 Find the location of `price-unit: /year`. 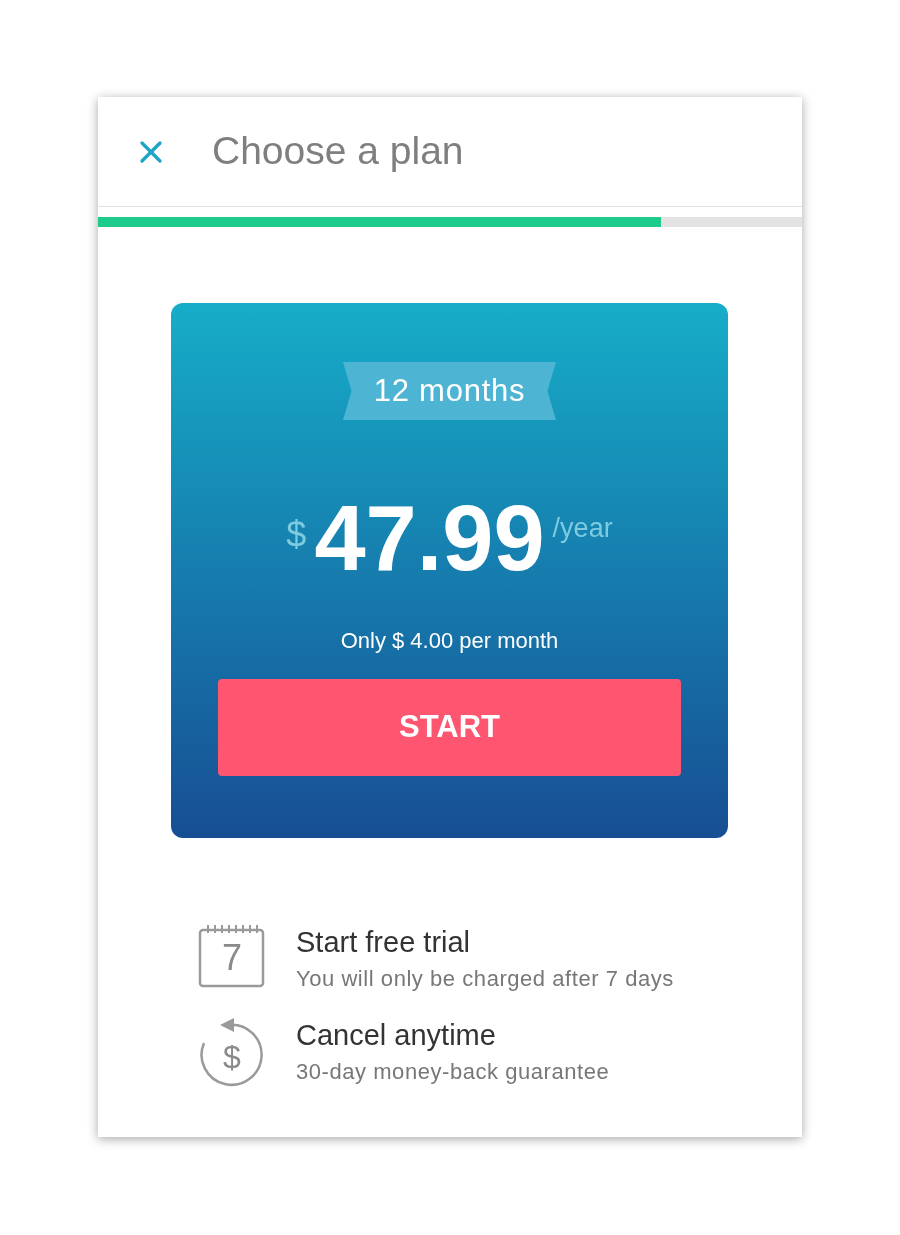

price-unit: /year is located at coordinates (582, 528).